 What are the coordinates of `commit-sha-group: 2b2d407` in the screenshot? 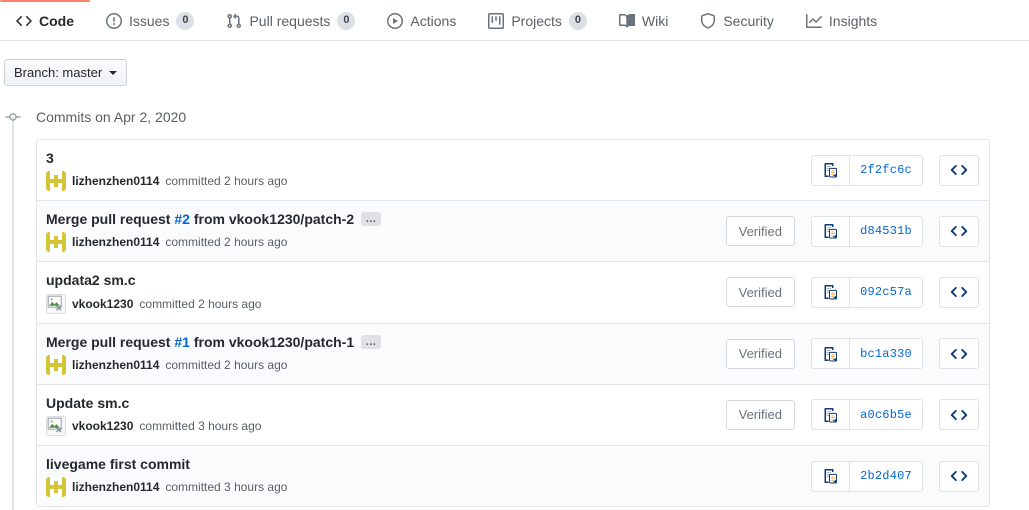 It's located at (867, 476).